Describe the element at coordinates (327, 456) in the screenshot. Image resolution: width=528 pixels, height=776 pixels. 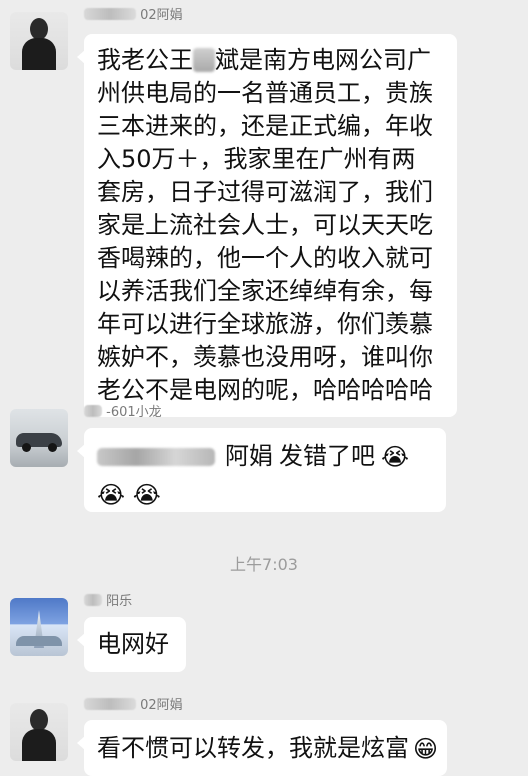
I see `message-text: 发错了吧` at that location.